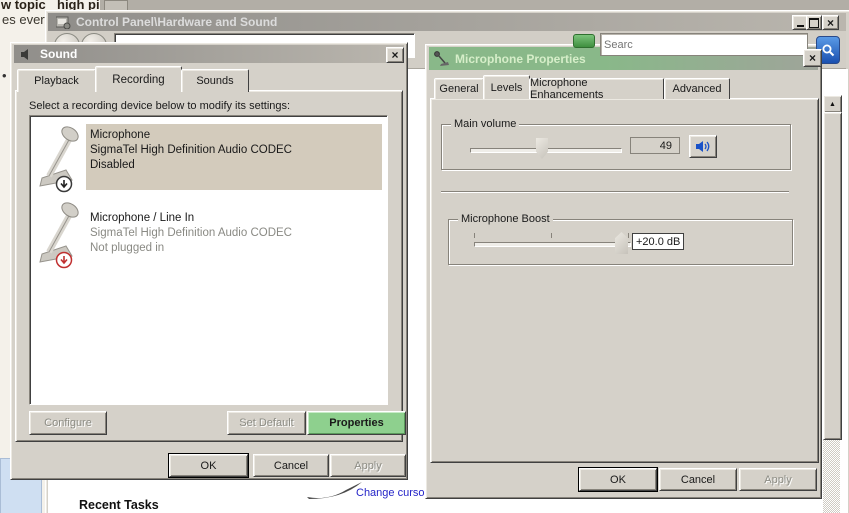 The image size is (849, 513). Describe the element at coordinates (542, 148) in the screenshot. I see `main-volume-slider-thumb` at that location.